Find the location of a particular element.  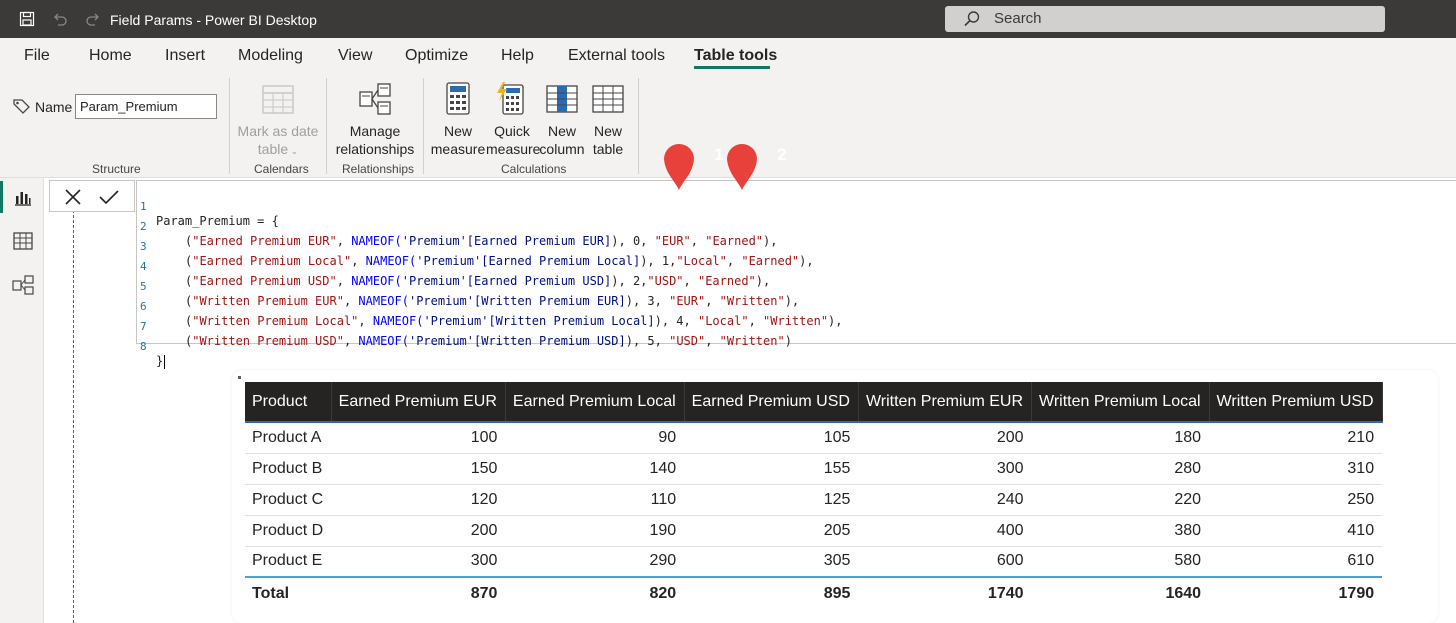

new-column-button: New column is located at coordinates (562, 120).